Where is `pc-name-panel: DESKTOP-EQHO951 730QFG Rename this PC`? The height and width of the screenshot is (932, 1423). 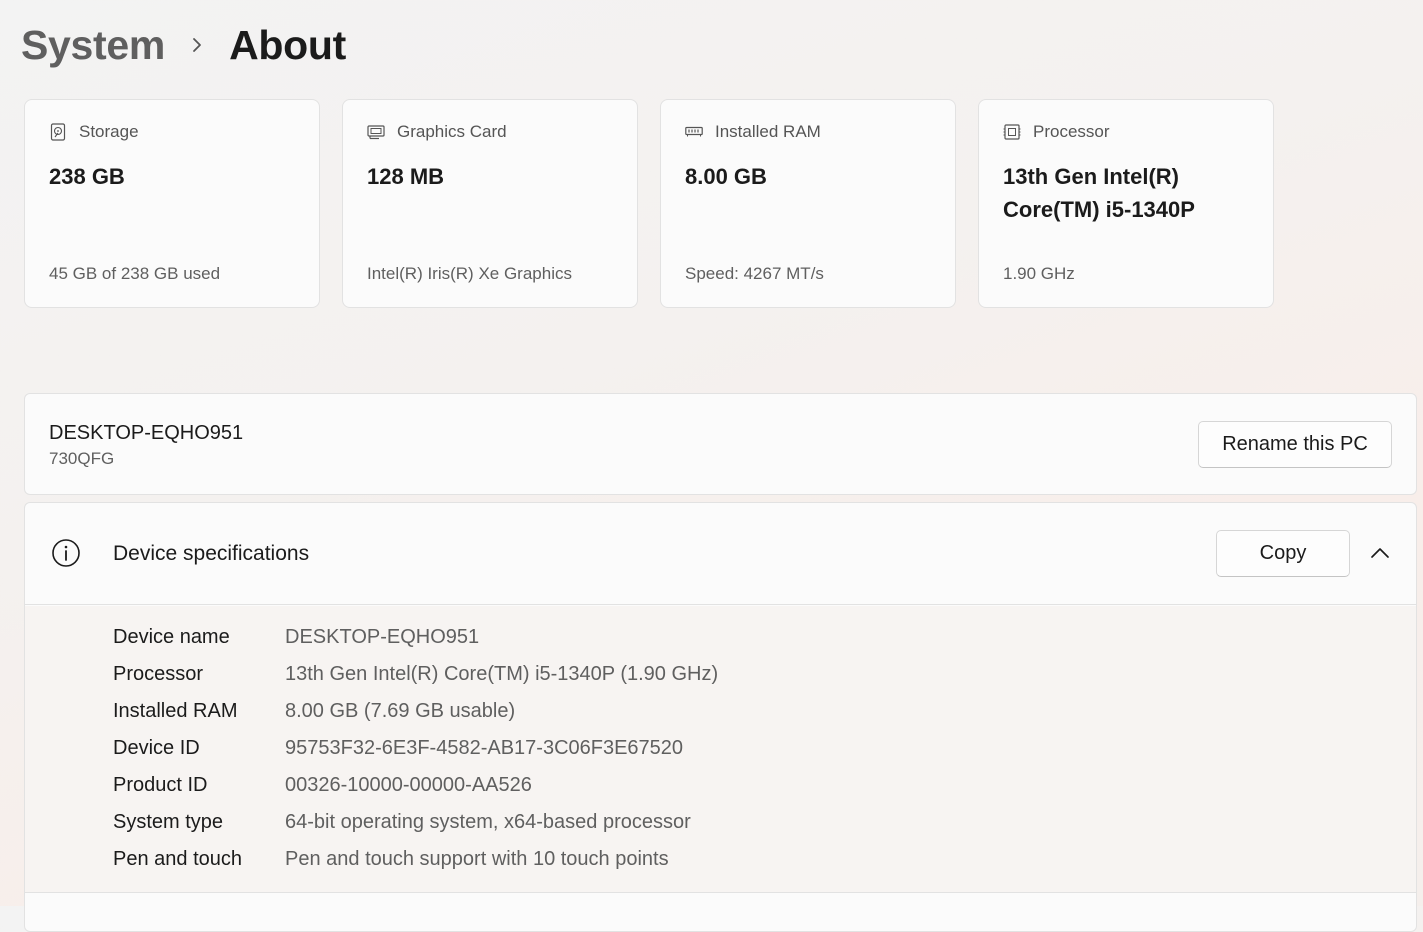
pc-name-panel: DESKTOP-EQHO951 730QFG Rename this PC is located at coordinates (720, 444).